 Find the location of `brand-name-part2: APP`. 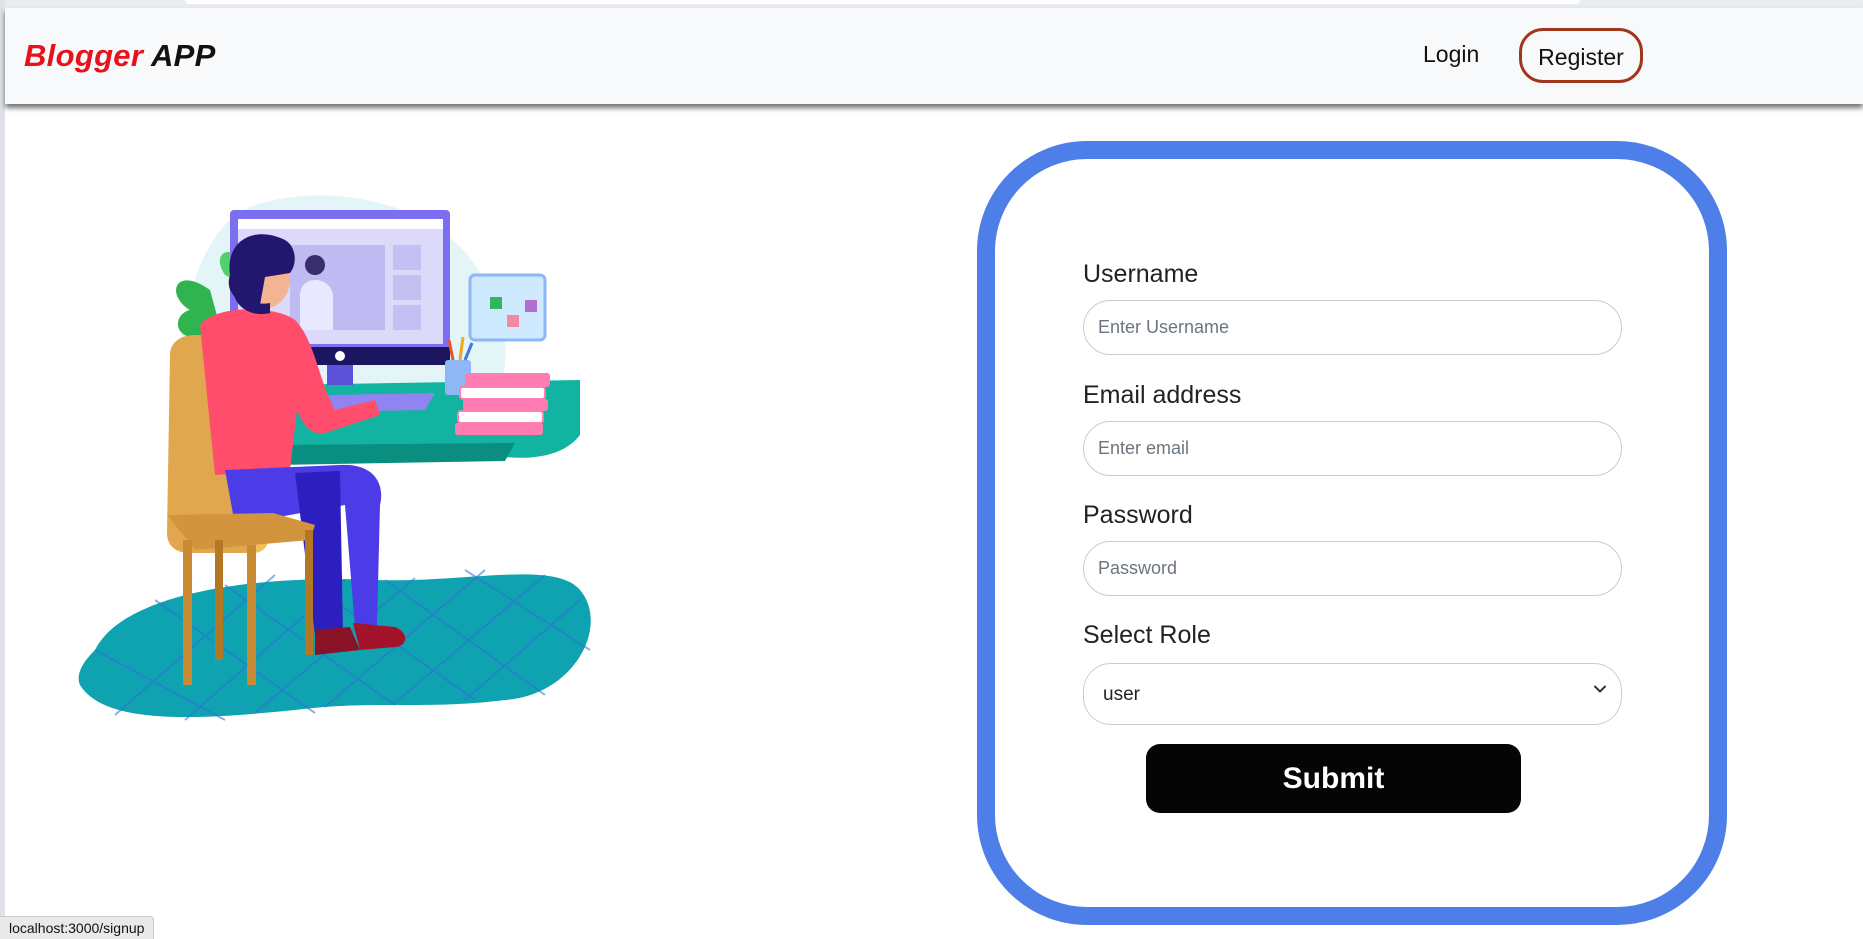

brand-name-part2: APP is located at coordinates (183, 55).